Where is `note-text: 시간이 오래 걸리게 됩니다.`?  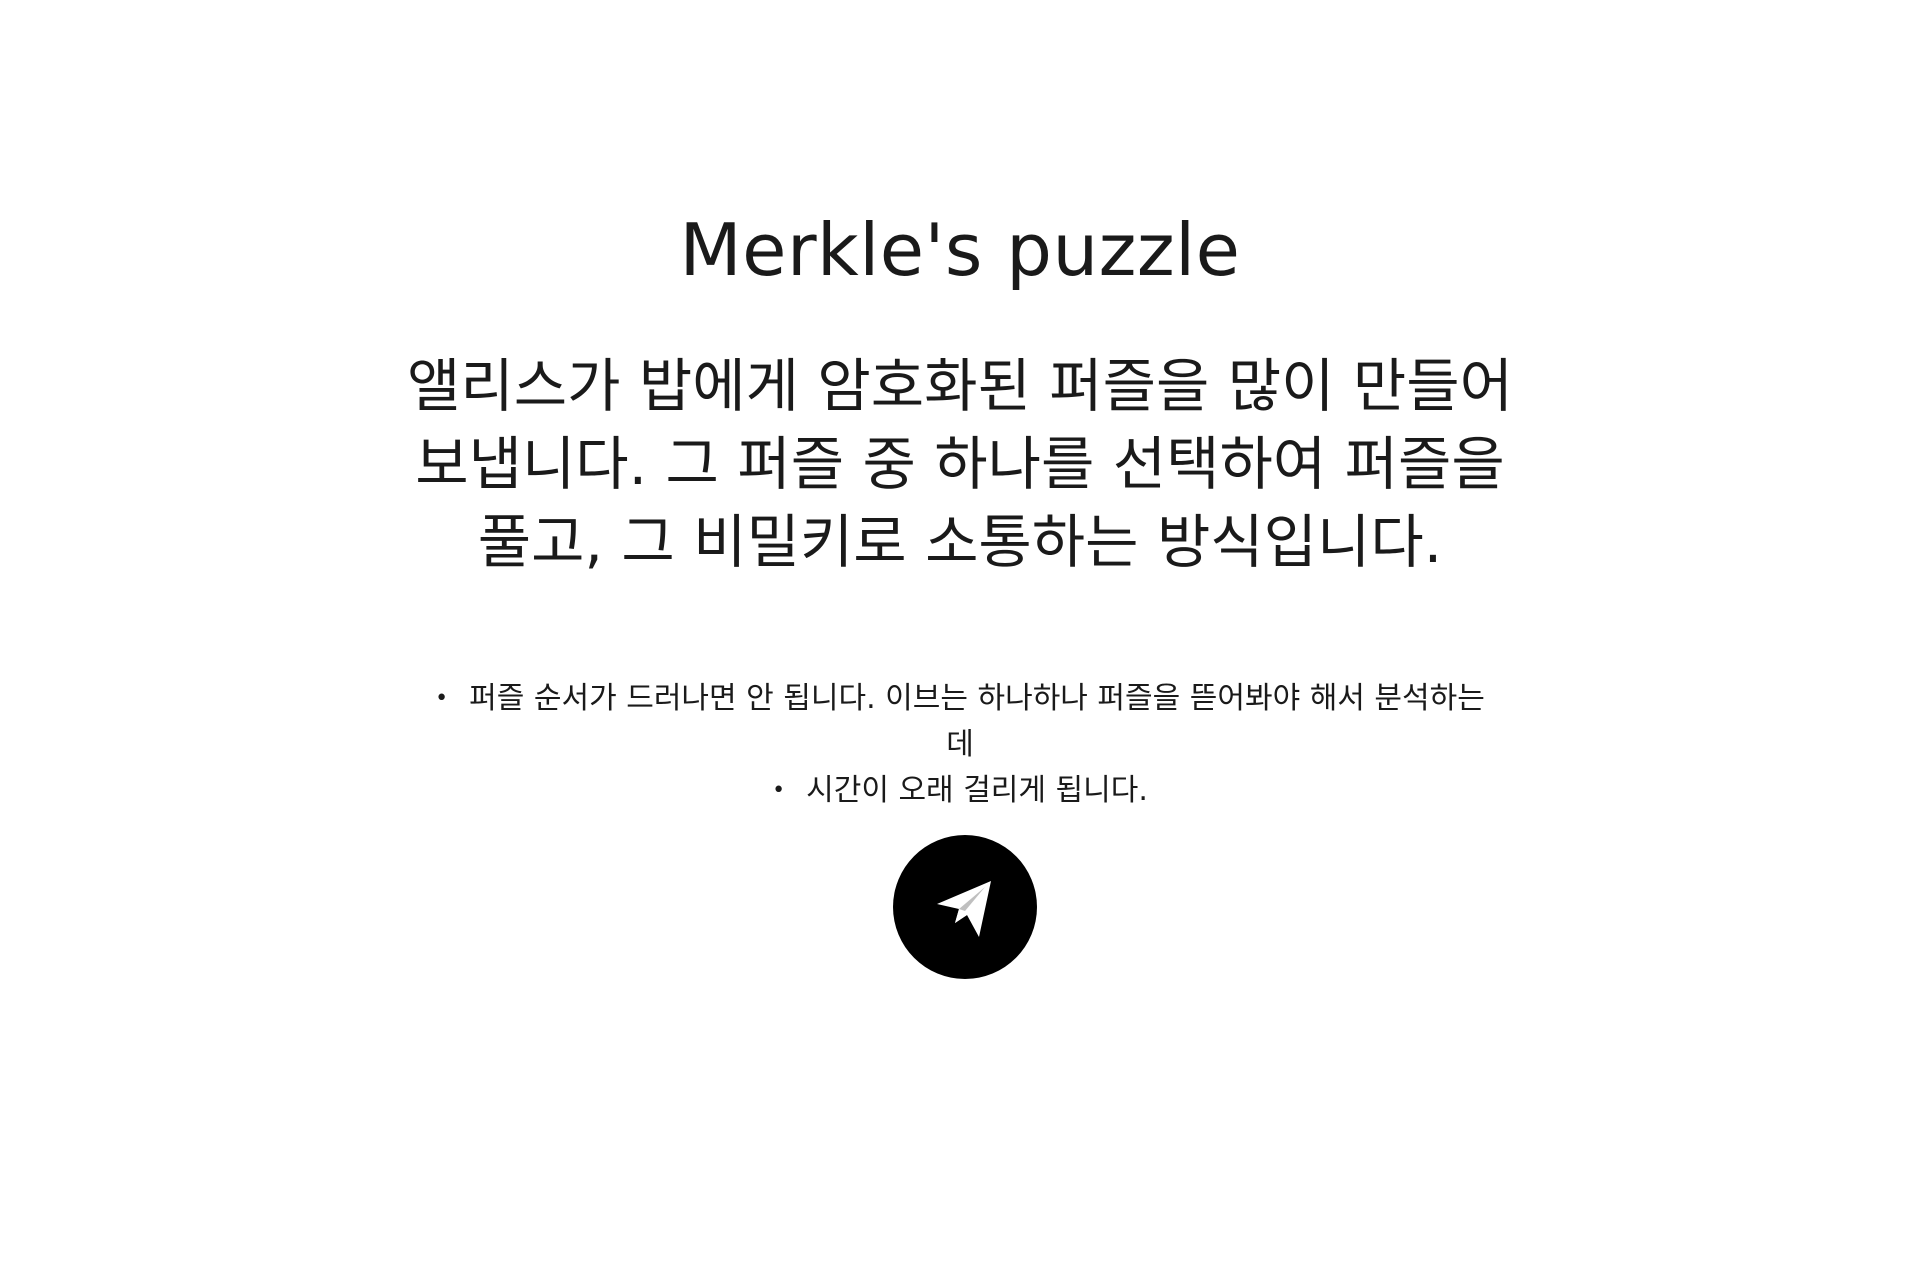 note-text: 시간이 오래 걸리게 됩니다. is located at coordinates (977, 790).